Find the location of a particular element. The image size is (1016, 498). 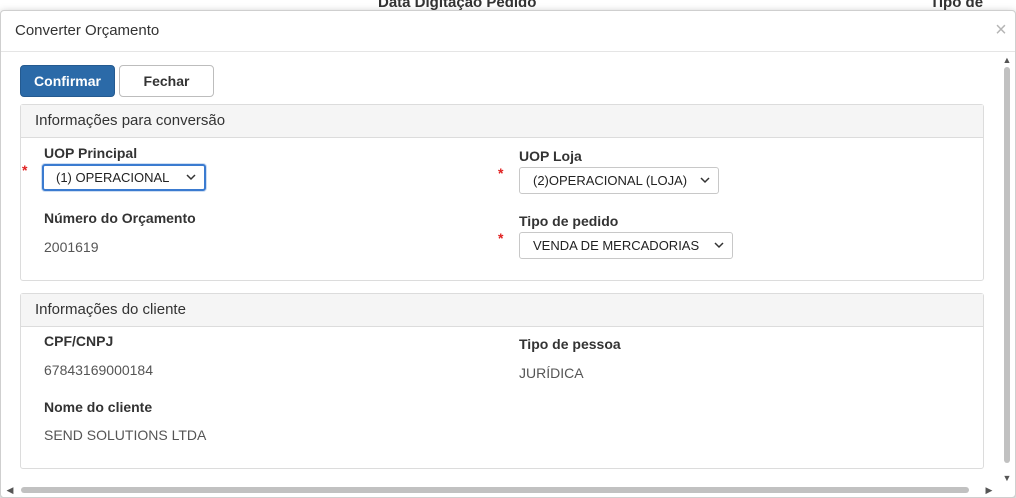

scroll-right-icon: ▶ is located at coordinates (989, 490).